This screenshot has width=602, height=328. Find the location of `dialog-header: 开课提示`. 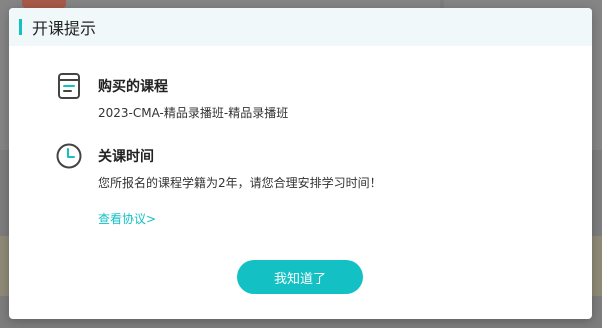

dialog-header: 开课提示 is located at coordinates (300, 27).